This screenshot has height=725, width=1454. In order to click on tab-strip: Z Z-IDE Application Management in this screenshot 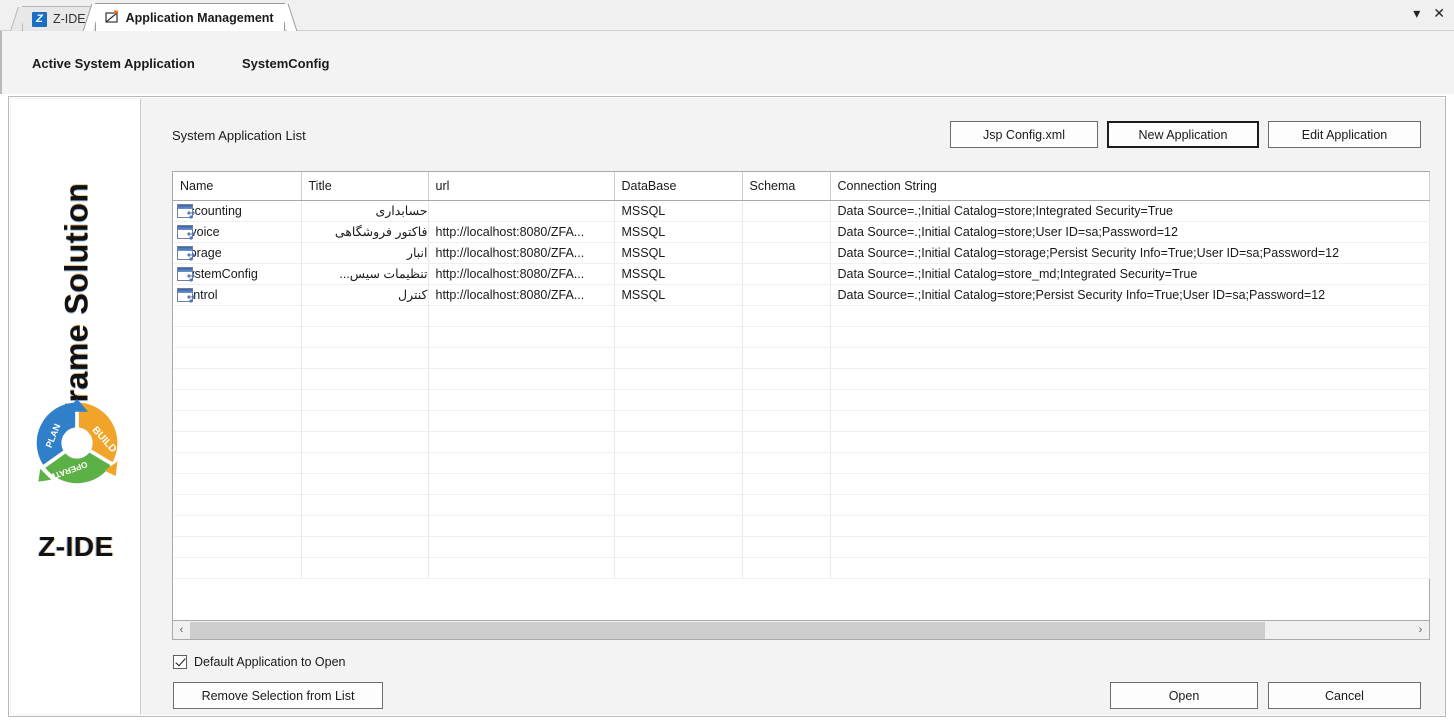, I will do `click(153, 17)`.